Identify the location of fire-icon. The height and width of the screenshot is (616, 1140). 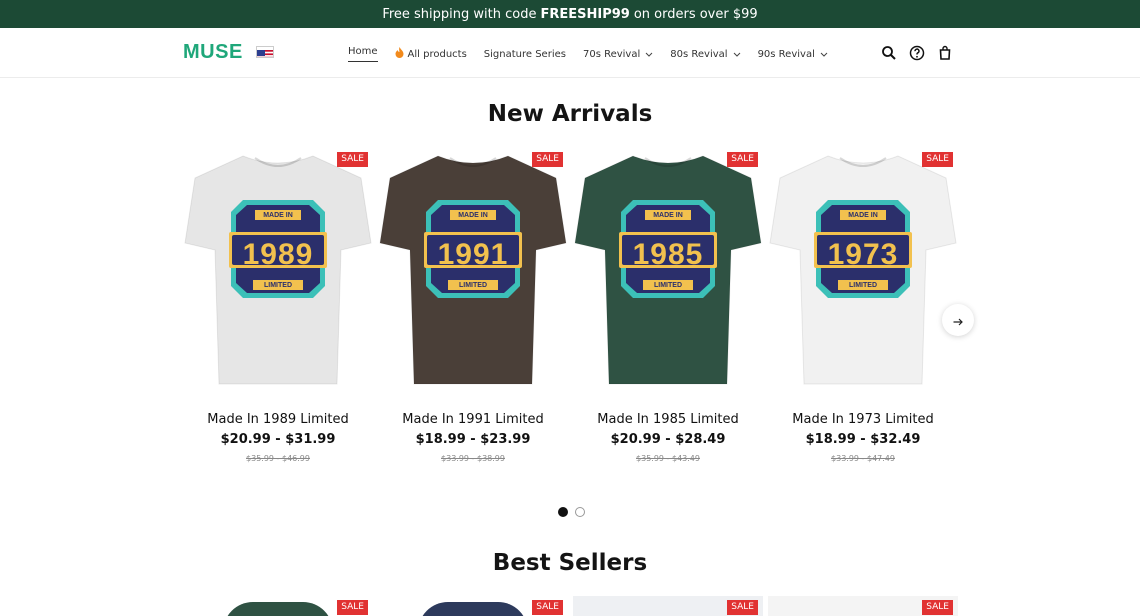
(399, 54).